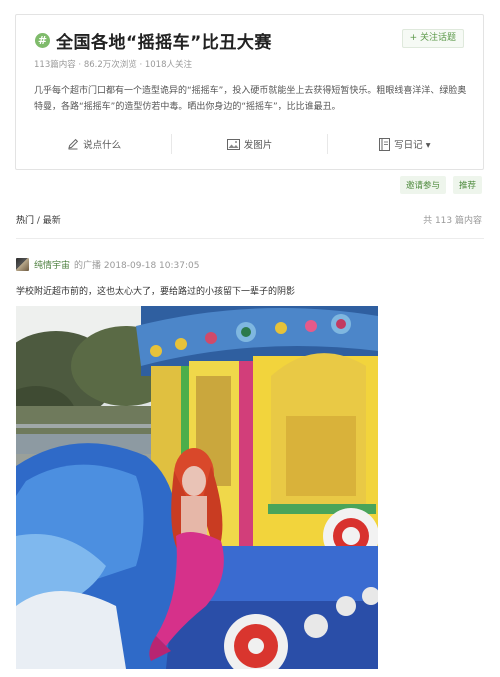 The image size is (500, 677). I want to click on post-text: 学校附近超市前的，这也太心大了，要给路过的小孩留下一辈子的阴影, so click(156, 292).